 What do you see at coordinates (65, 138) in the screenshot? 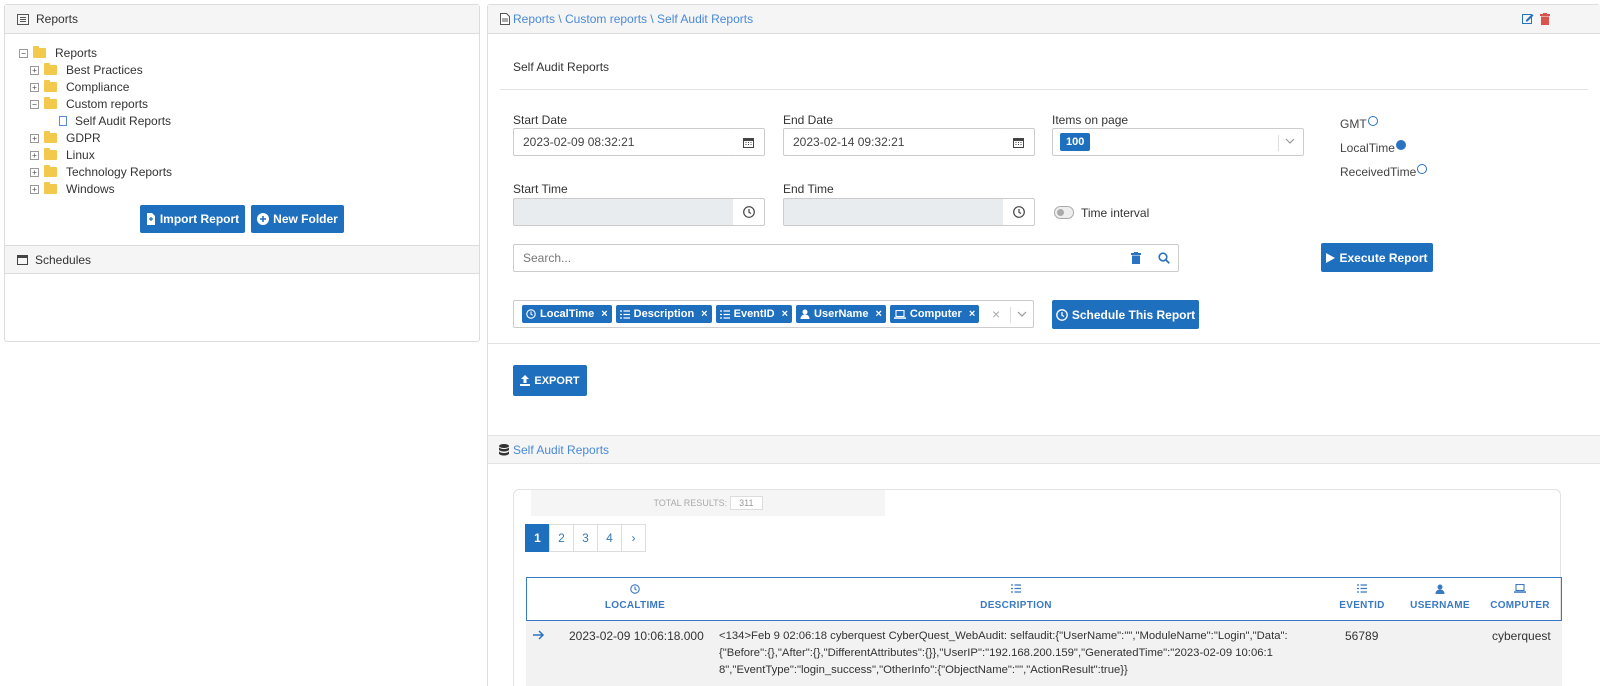
I see `tree-item-gdpr: + GDPR` at bounding box center [65, 138].